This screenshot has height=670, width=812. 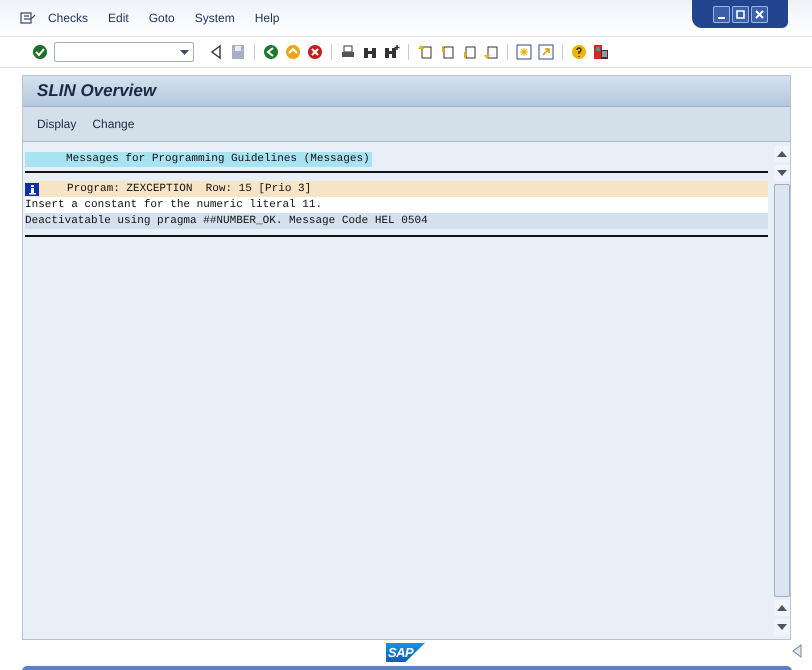 I want to click on maximize-icon, so click(x=740, y=14).